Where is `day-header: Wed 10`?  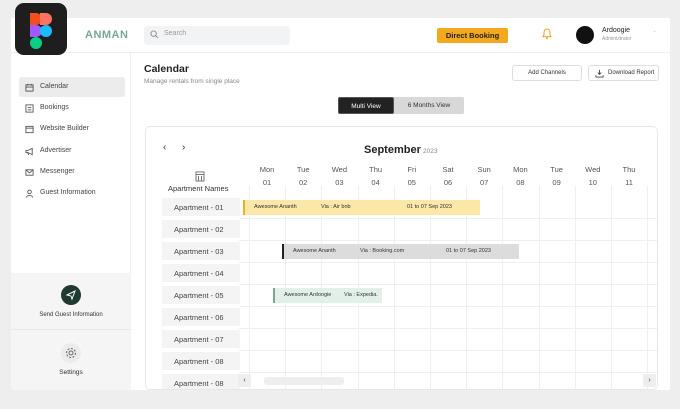
day-header: Wed 10 is located at coordinates (593, 176).